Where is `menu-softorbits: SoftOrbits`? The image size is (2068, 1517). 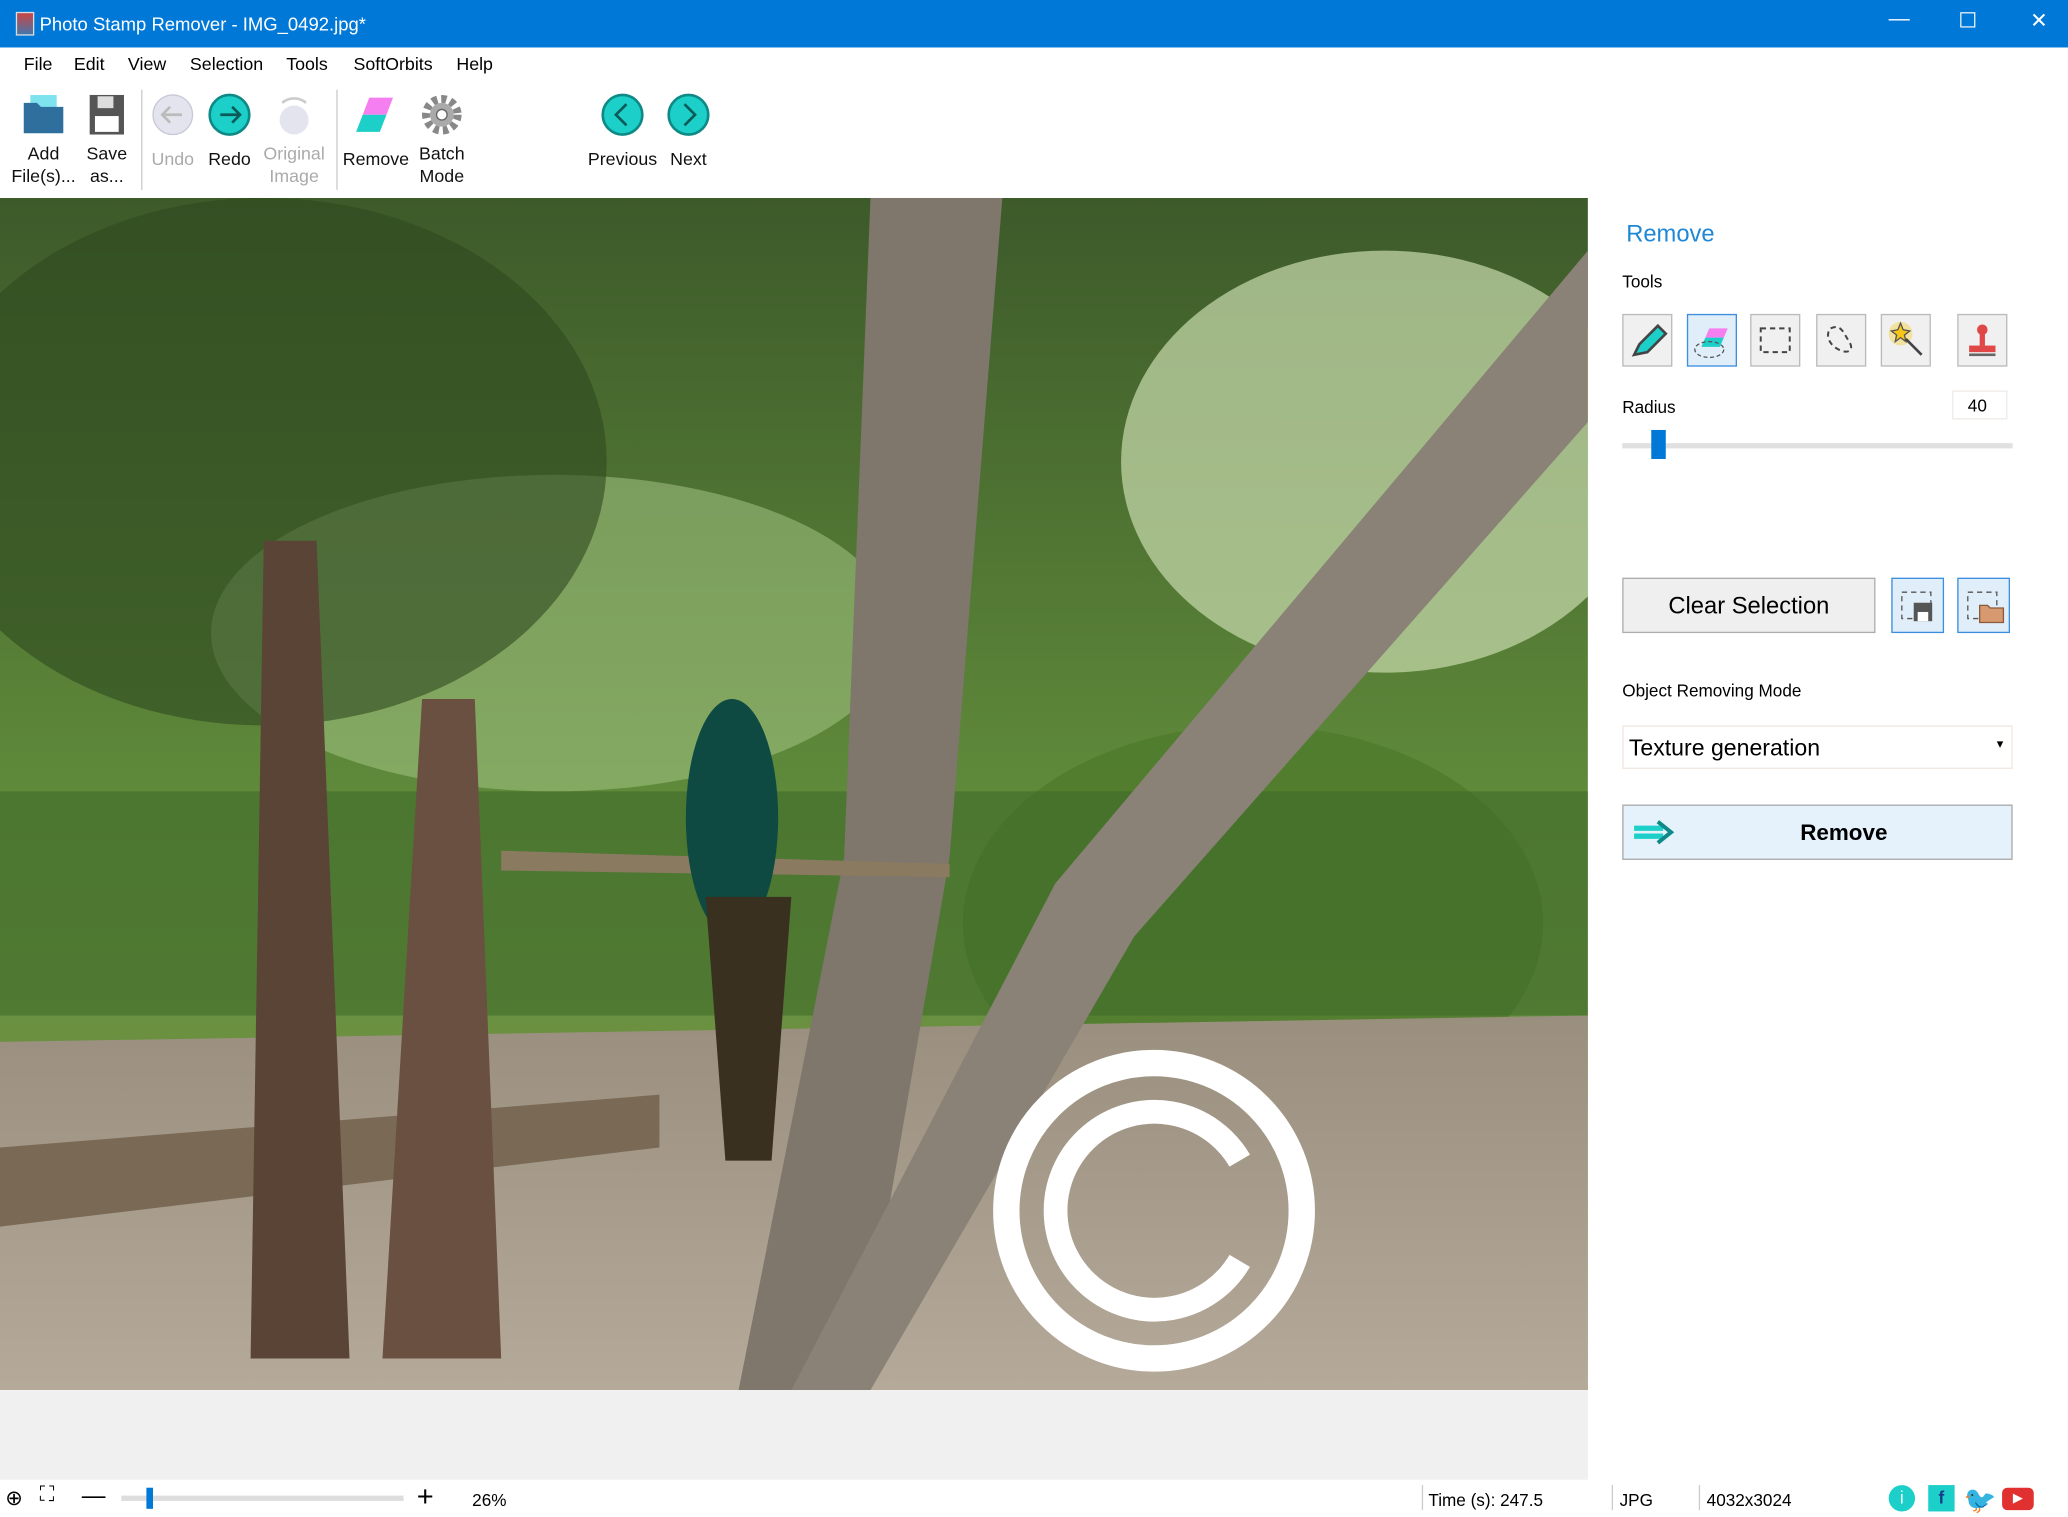 menu-softorbits: SoftOrbits is located at coordinates (392, 64).